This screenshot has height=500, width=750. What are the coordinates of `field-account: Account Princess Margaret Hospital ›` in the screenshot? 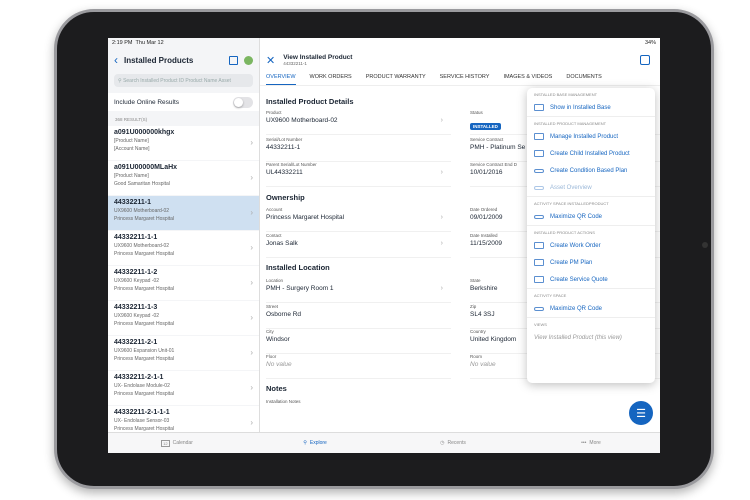 It's located at (358, 219).